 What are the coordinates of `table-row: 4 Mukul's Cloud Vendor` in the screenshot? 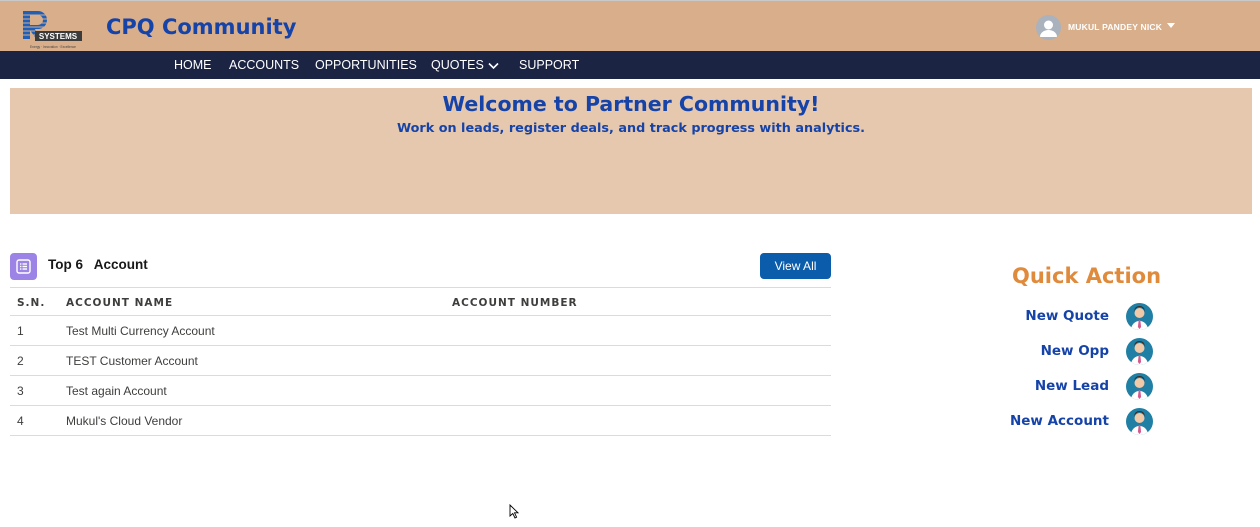 It's located at (420, 421).